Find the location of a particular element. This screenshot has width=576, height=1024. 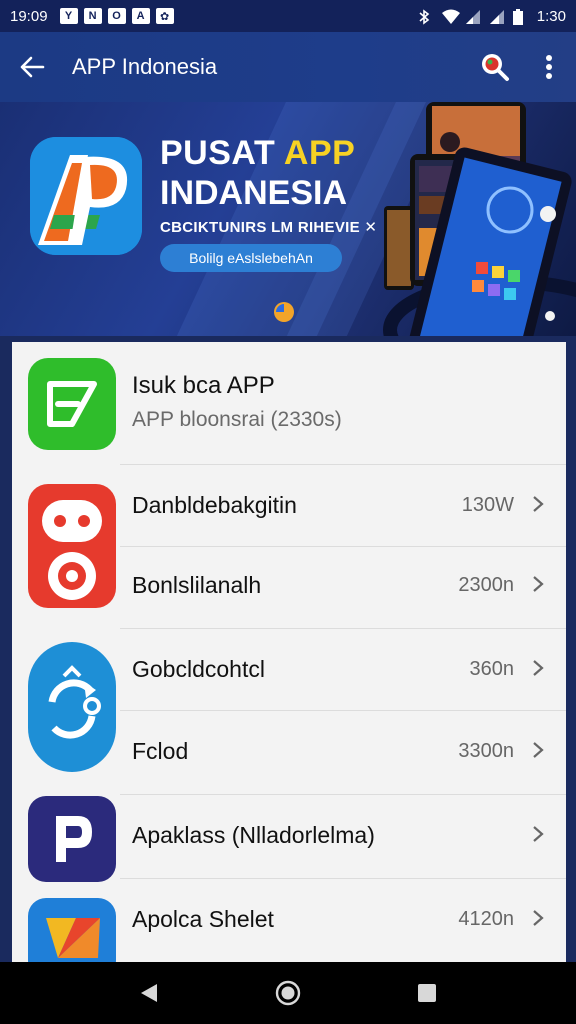

nav-back-button is located at coordinates (149, 993).